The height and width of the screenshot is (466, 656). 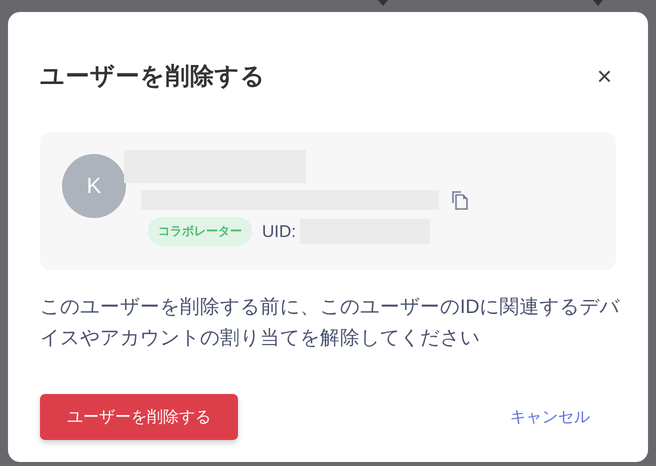 I want to click on delete-user-button: ユーザーを削除する, so click(x=139, y=417).